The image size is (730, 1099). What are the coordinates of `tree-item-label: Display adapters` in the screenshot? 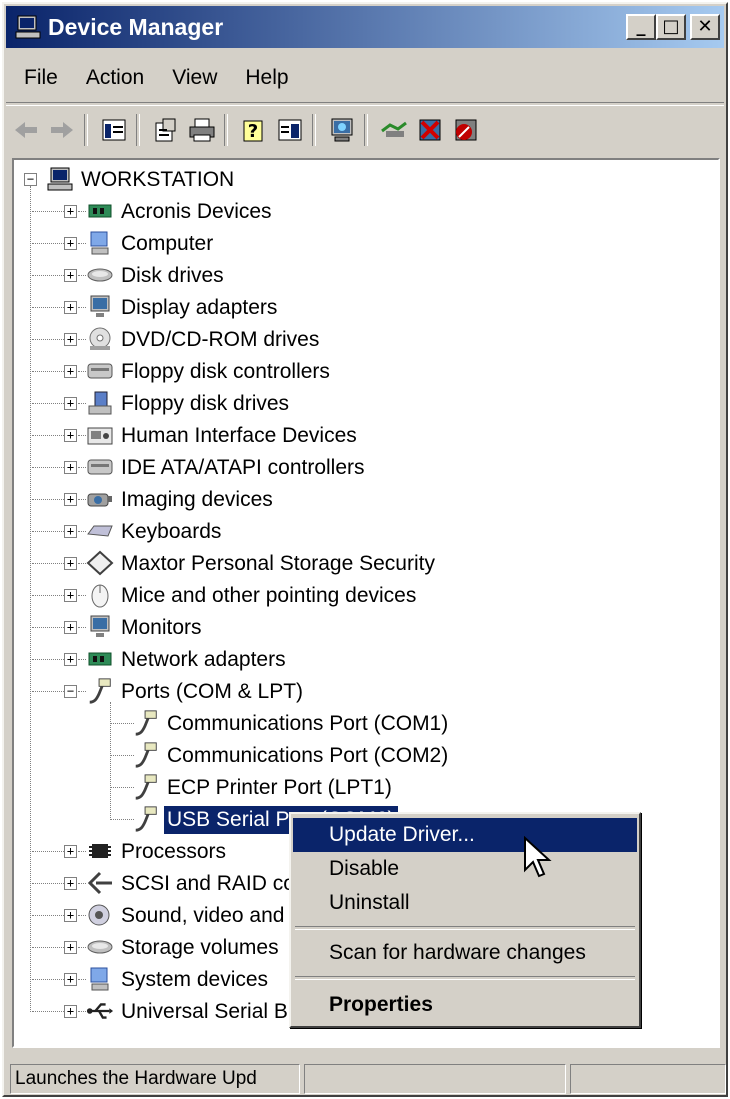 It's located at (199, 308).